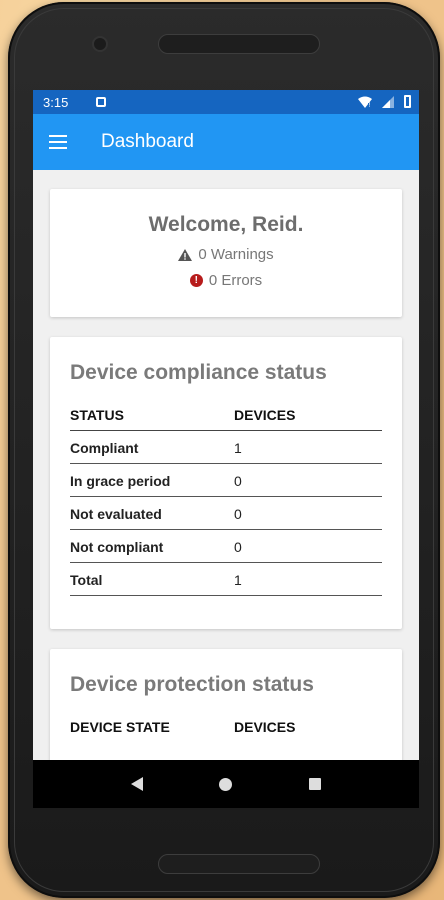  What do you see at coordinates (226, 102) in the screenshot?
I see `status-bar: 3:15 !` at bounding box center [226, 102].